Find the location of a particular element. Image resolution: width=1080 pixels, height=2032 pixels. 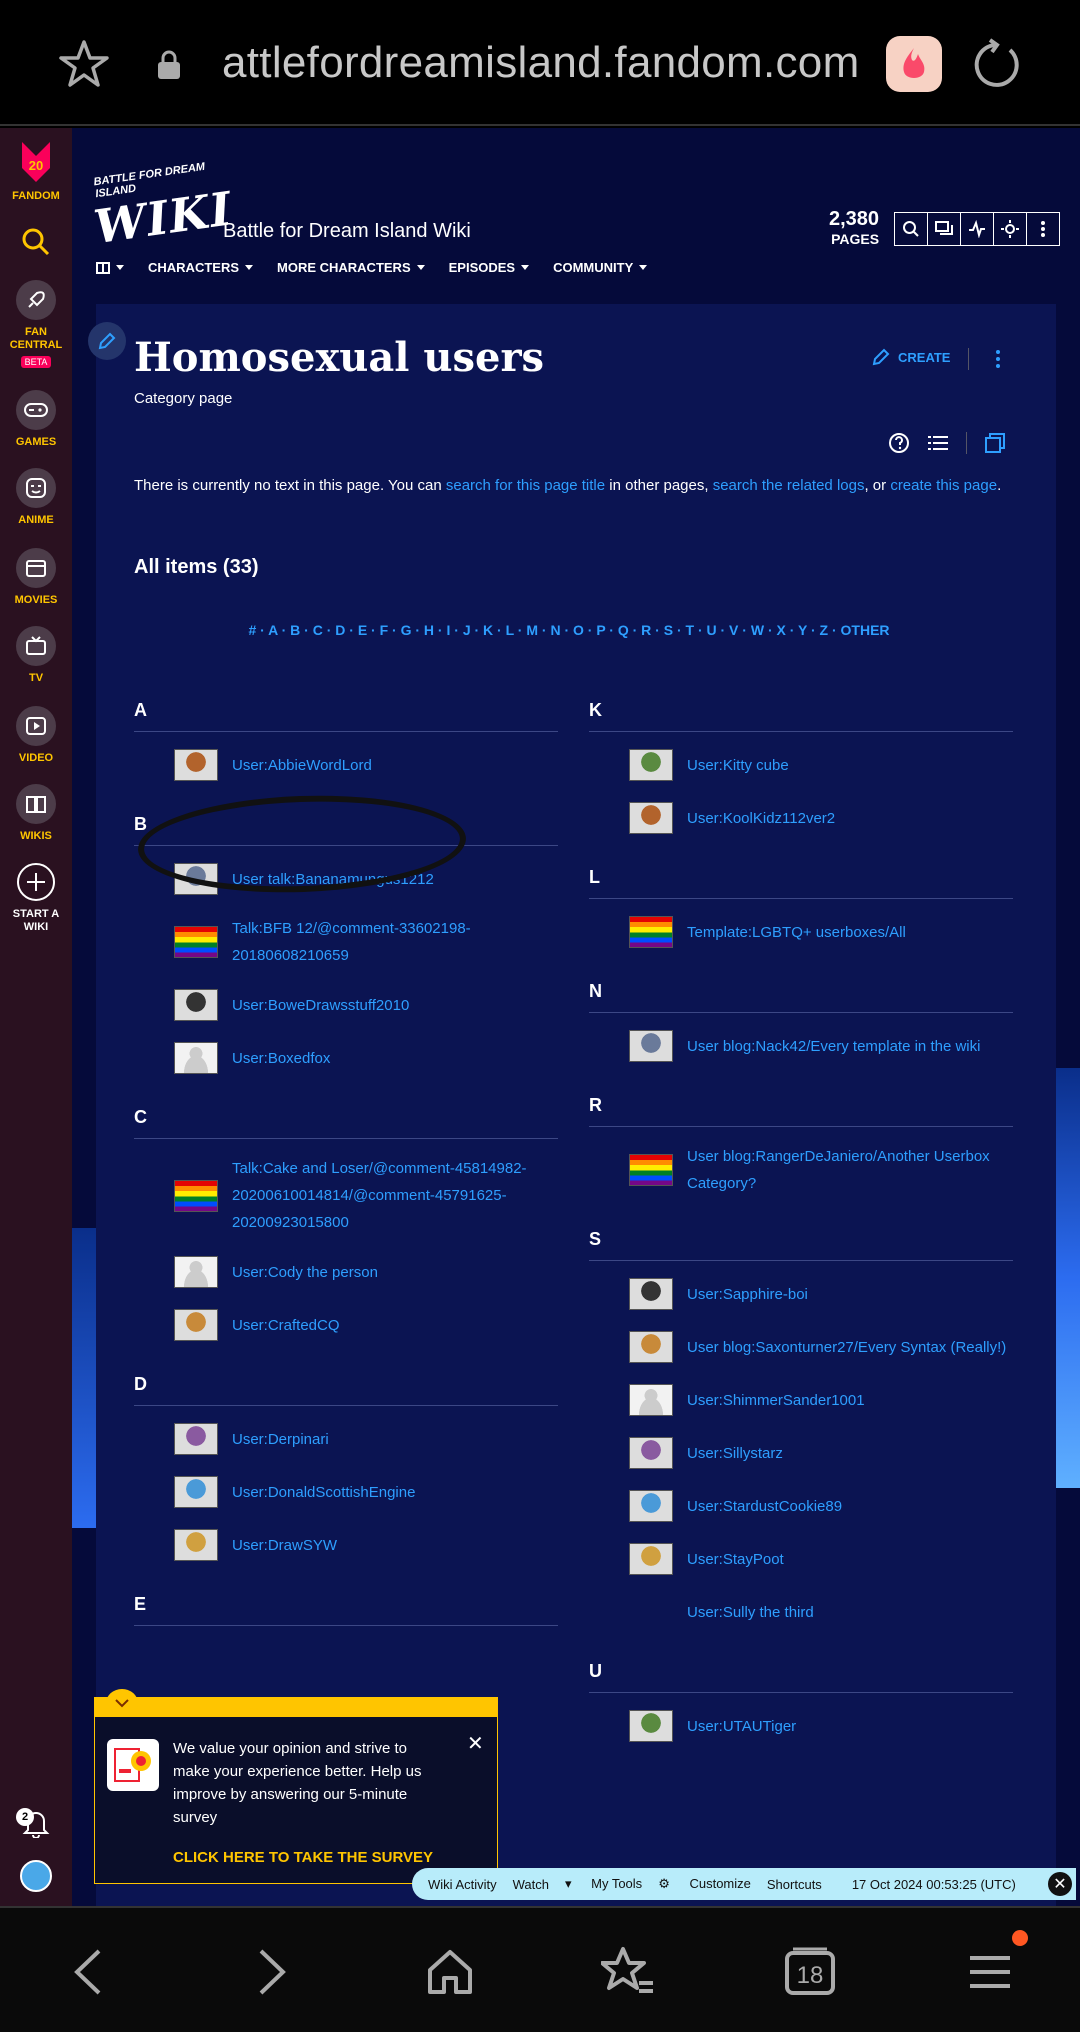

list-view-icon is located at coordinates (938, 443).